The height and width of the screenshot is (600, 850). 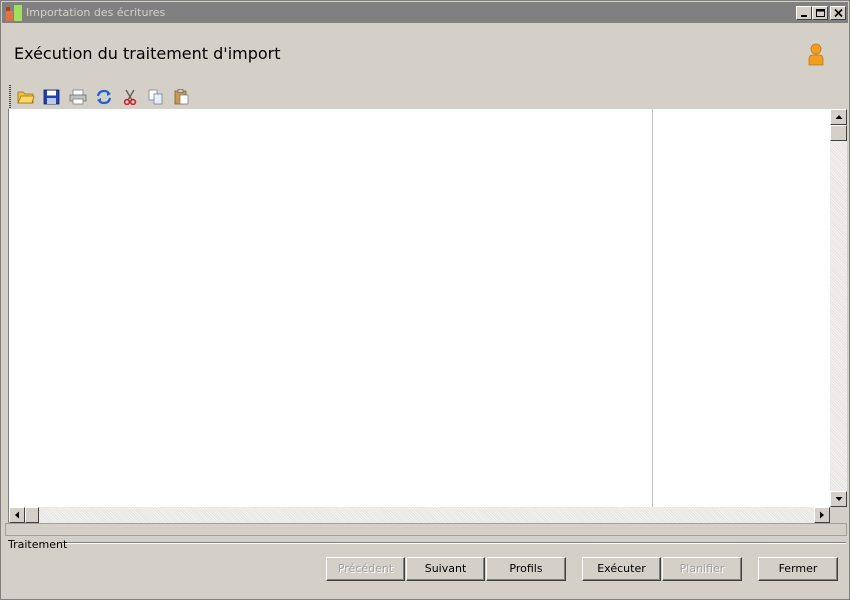 What do you see at coordinates (838, 515) in the screenshot?
I see `scroll-corner` at bounding box center [838, 515].